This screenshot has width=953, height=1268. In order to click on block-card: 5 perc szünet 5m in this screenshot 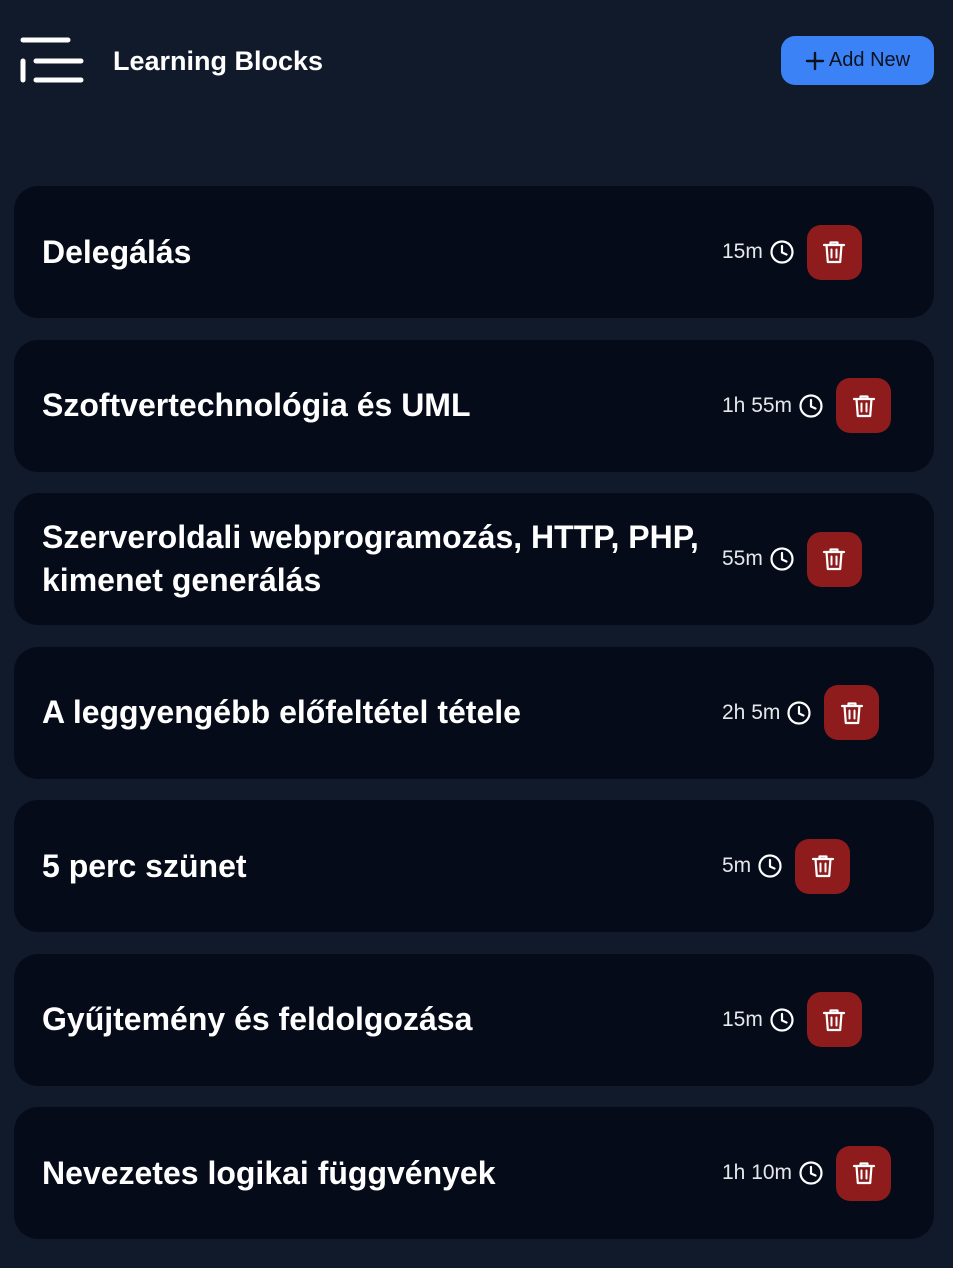, I will do `click(474, 866)`.